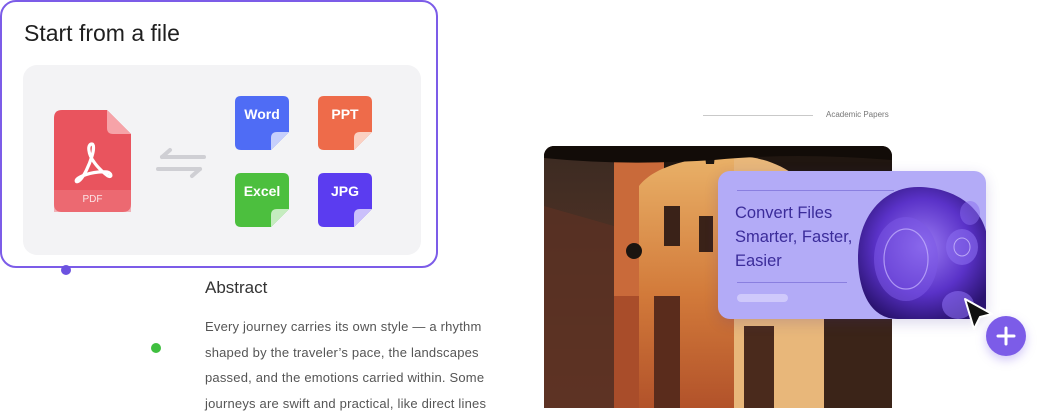  I want to click on excel-label: Excel, so click(262, 191).